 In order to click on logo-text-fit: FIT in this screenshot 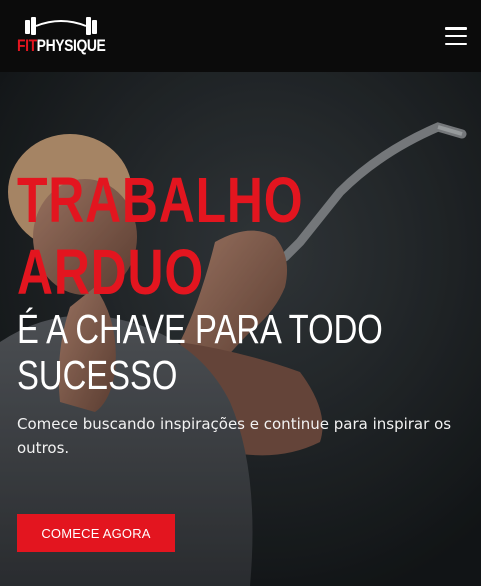, I will do `click(27, 45)`.